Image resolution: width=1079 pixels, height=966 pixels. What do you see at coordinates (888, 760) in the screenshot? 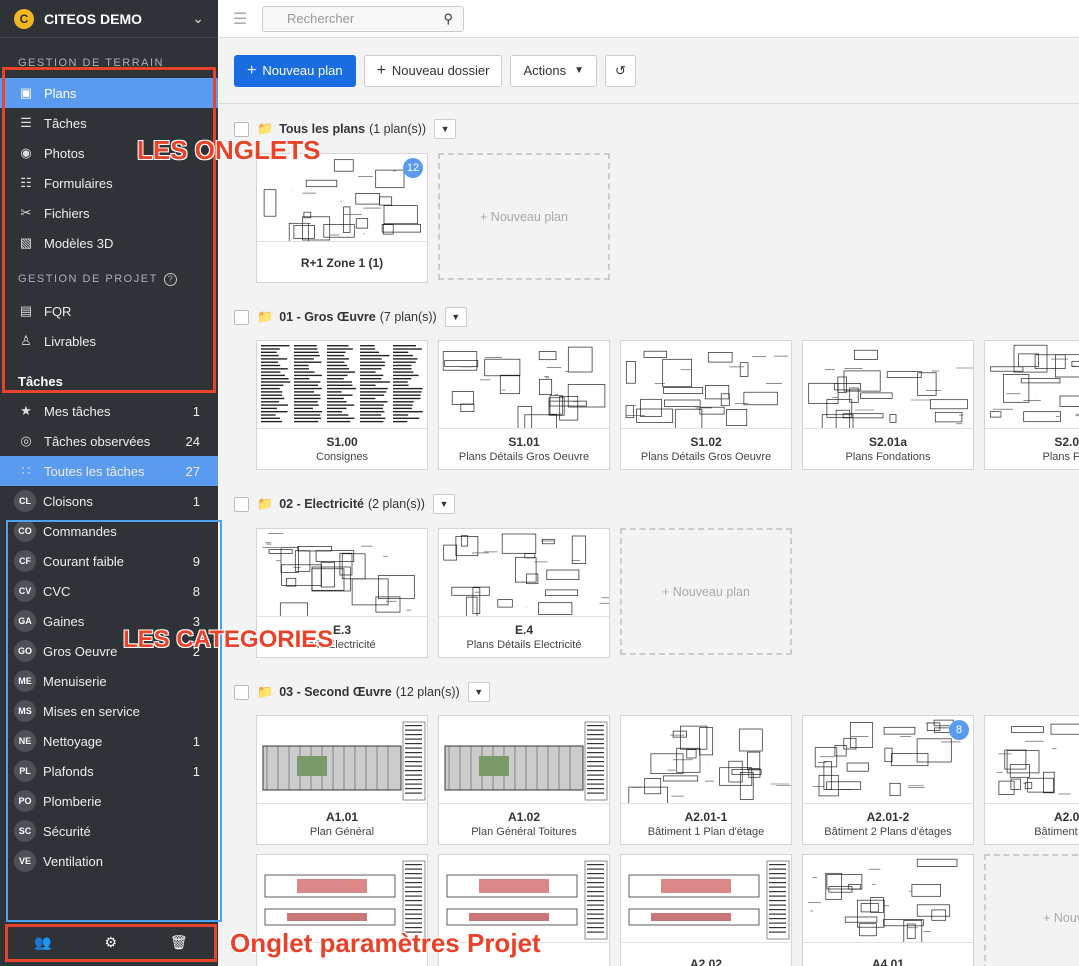
I see `plan-thumbnail: 8` at bounding box center [888, 760].